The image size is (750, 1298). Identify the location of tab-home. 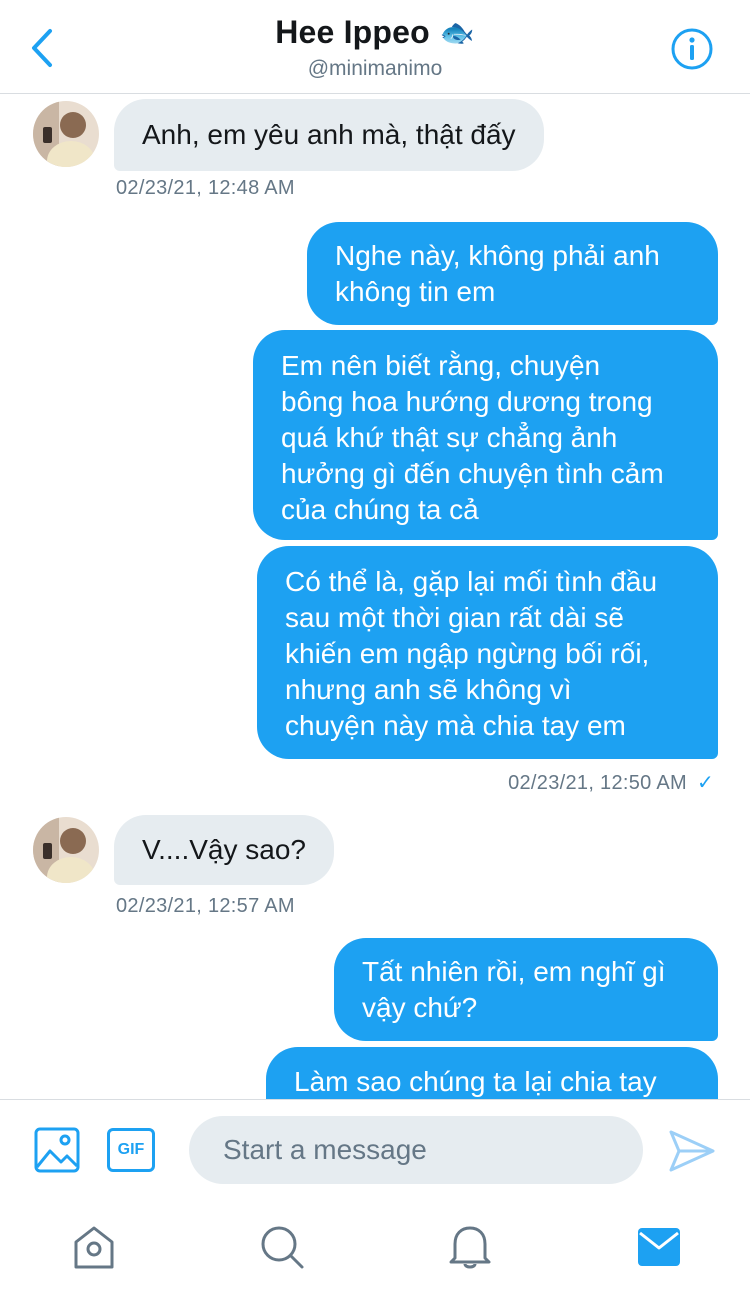
(94, 1249).